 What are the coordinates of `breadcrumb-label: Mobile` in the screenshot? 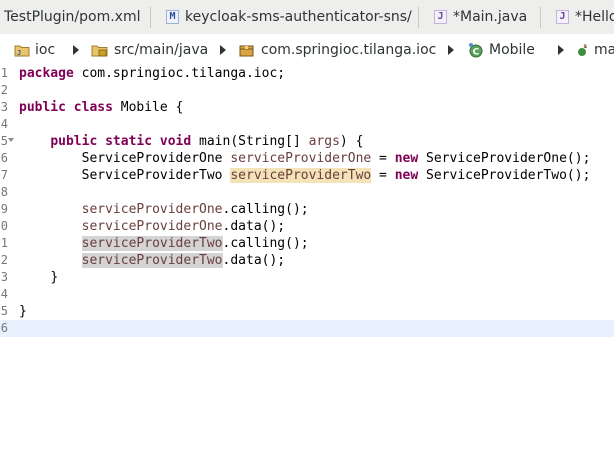 It's located at (512, 49).